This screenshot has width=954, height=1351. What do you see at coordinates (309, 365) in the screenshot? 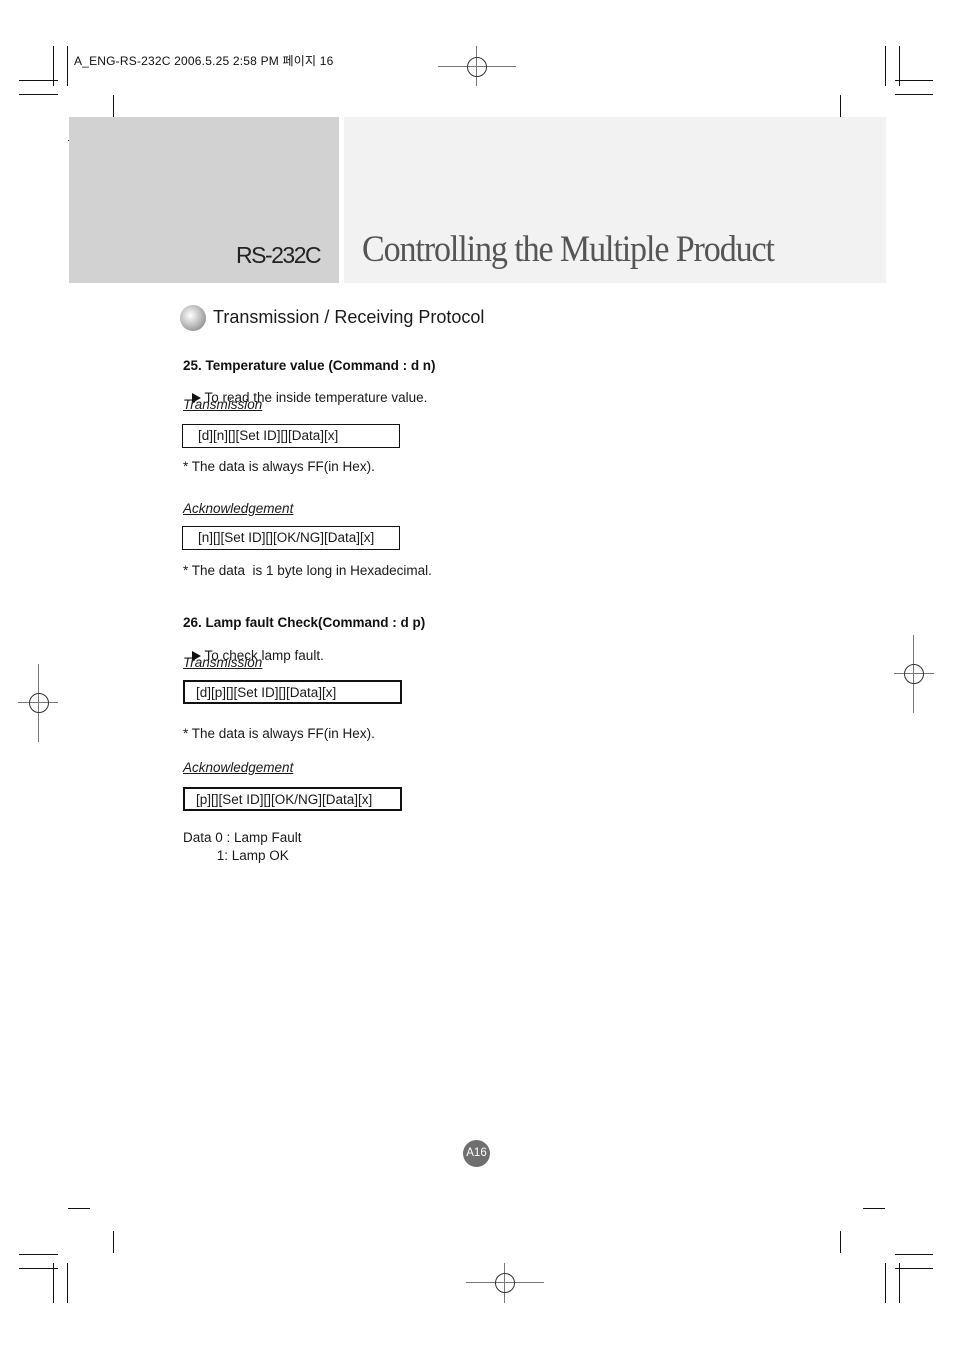
I see `item-title: 25. Temperature value (Command : d n)` at bounding box center [309, 365].